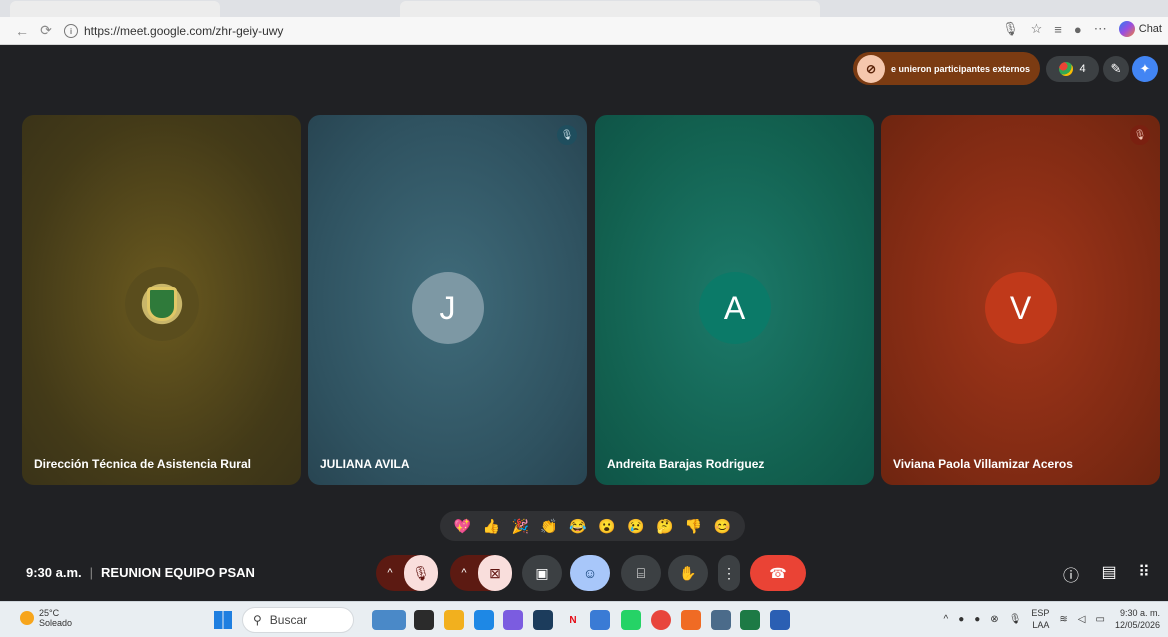  I want to click on no-camera-icon: ⊘, so click(871, 68).